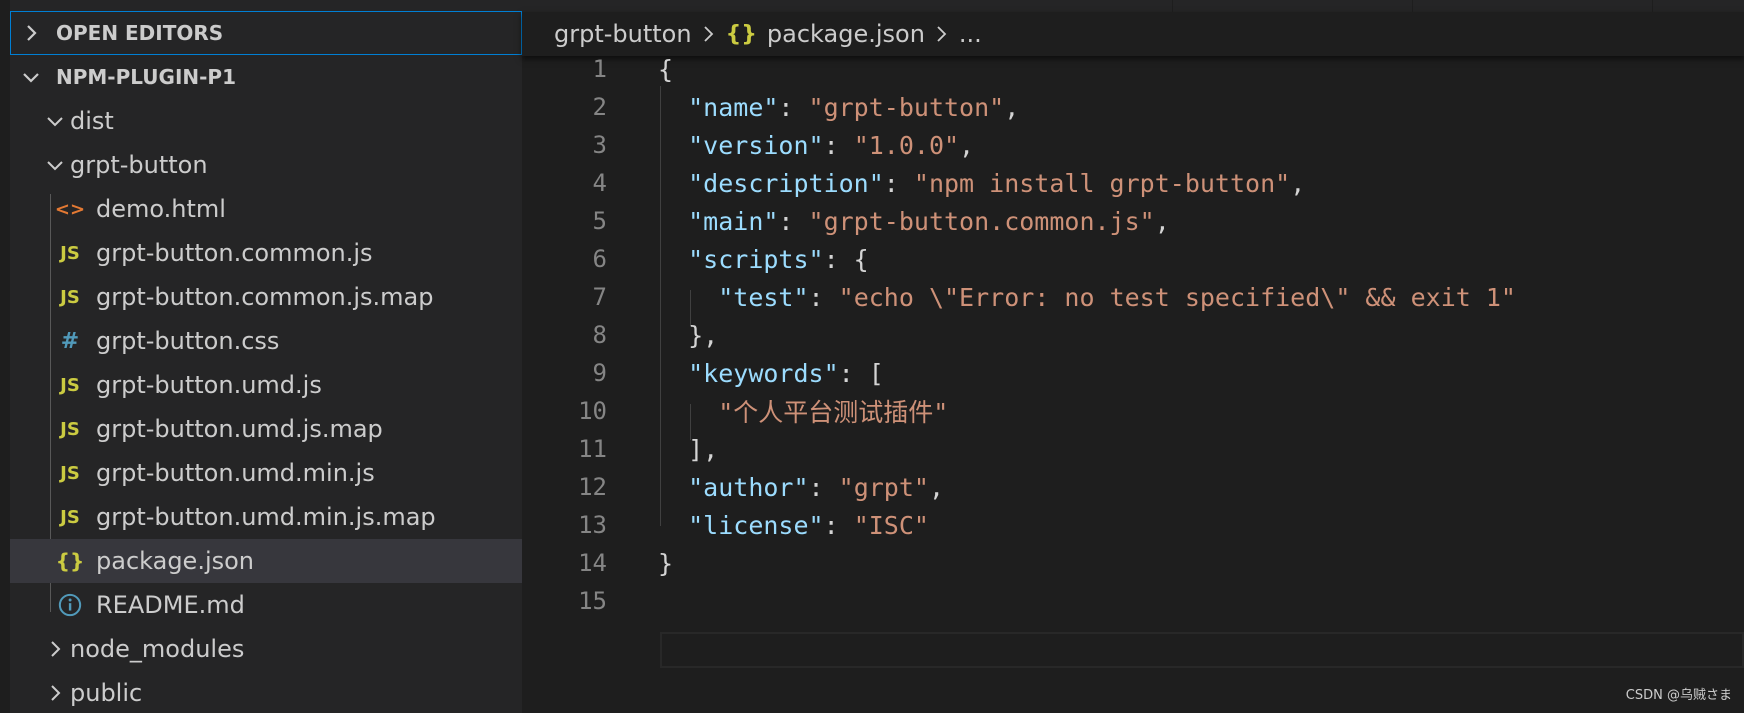 This screenshot has width=1744, height=713. Describe the element at coordinates (234, 253) in the screenshot. I see `tree-item-label: grpt-button.common.js` at that location.